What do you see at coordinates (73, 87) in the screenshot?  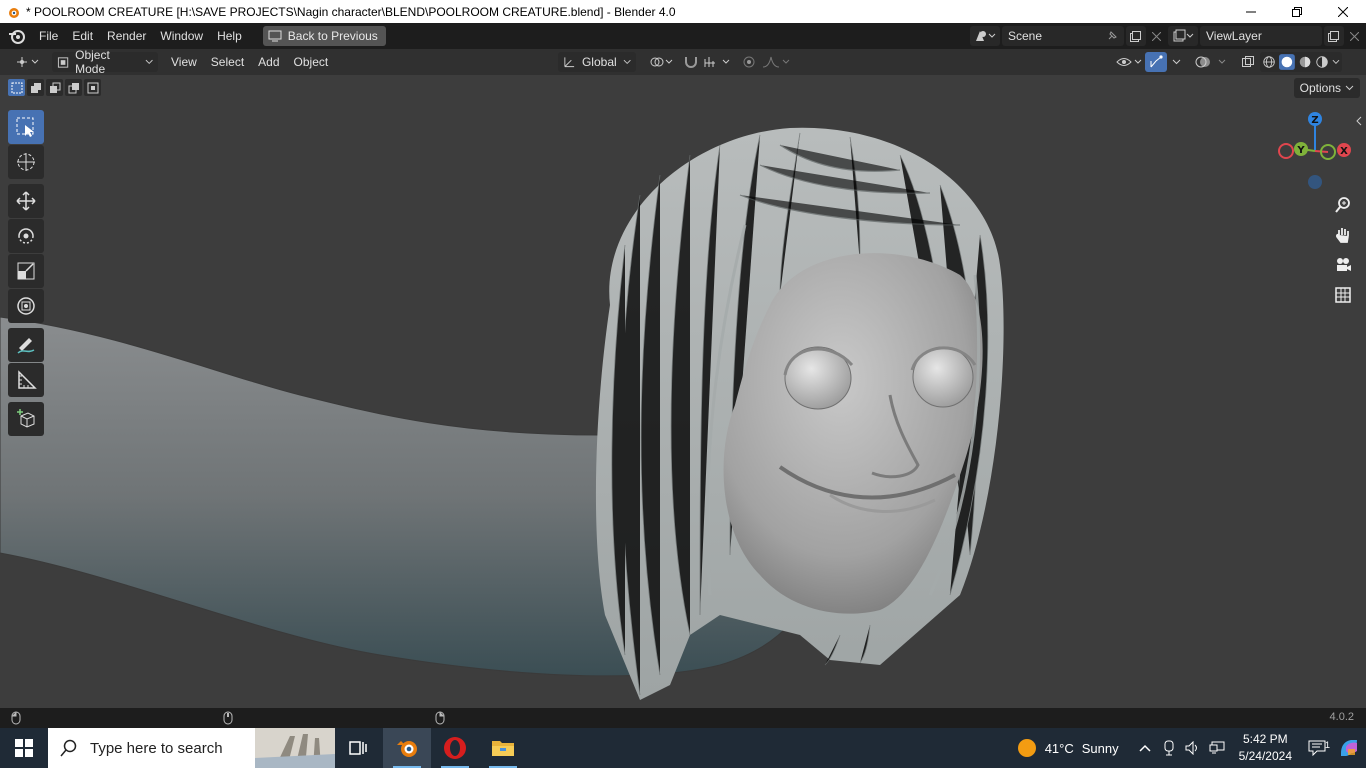 I see `select-difference-button` at bounding box center [73, 87].